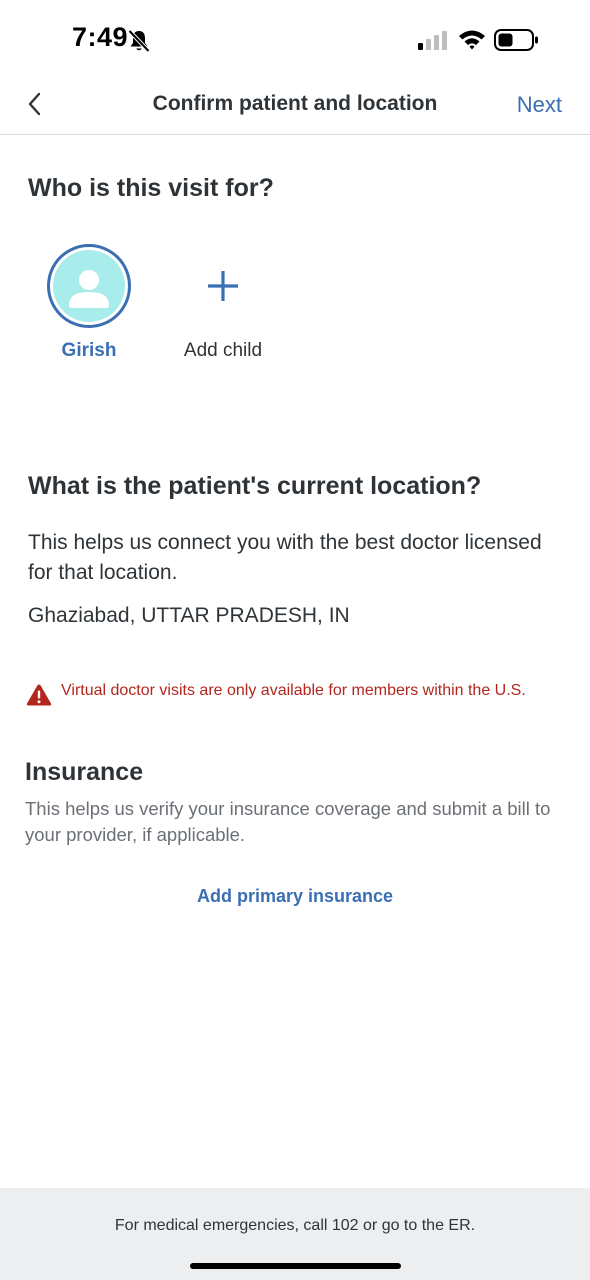  What do you see at coordinates (223, 350) in the screenshot?
I see `add-child-label: Add child` at bounding box center [223, 350].